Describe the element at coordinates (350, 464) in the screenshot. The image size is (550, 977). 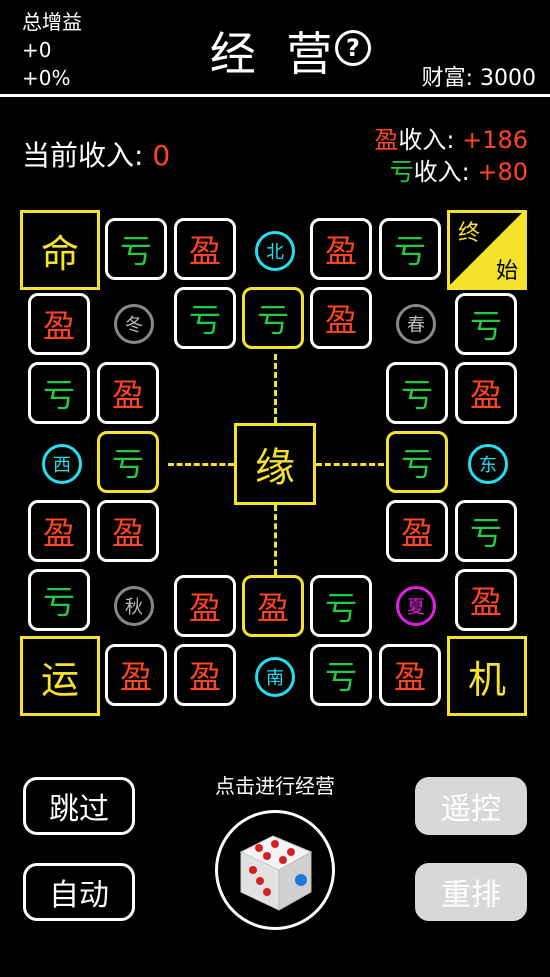
I see `path-east` at that location.